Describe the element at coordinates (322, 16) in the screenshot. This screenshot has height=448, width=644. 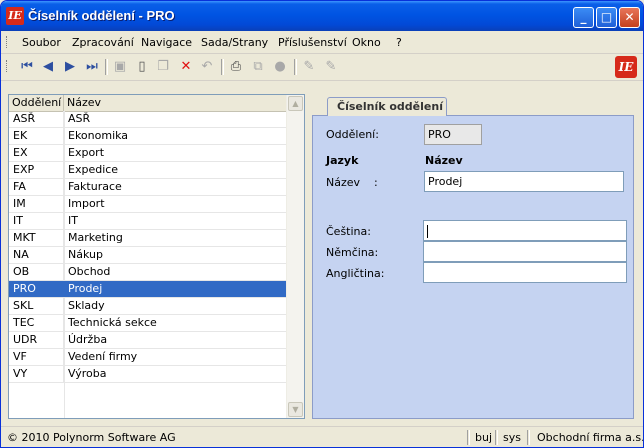
I see `title-bar: IE Číselník oddělení - PRO _ □ ✕` at that location.